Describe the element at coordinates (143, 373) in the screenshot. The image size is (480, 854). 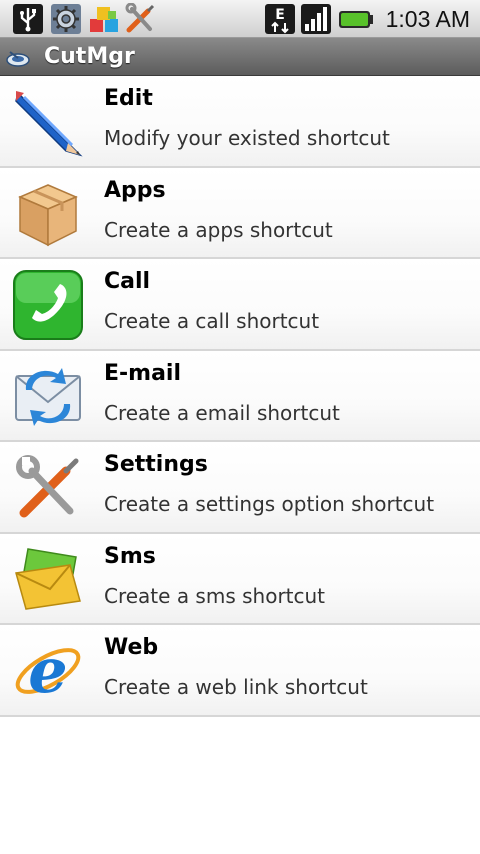
I see `list-item-title: E-mail` at that location.